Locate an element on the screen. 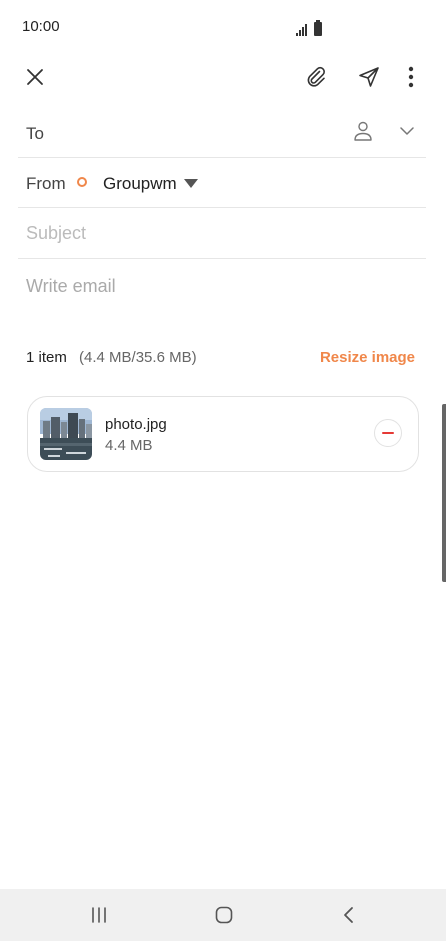 This screenshot has height=941, width=446. recent-apps-icon is located at coordinates (99, 915).